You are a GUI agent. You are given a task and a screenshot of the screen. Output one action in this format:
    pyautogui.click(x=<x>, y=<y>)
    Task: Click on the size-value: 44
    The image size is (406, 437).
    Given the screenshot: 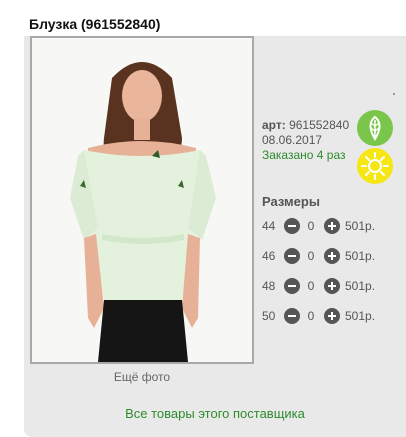 What is the action you would take?
    pyautogui.click(x=269, y=226)
    